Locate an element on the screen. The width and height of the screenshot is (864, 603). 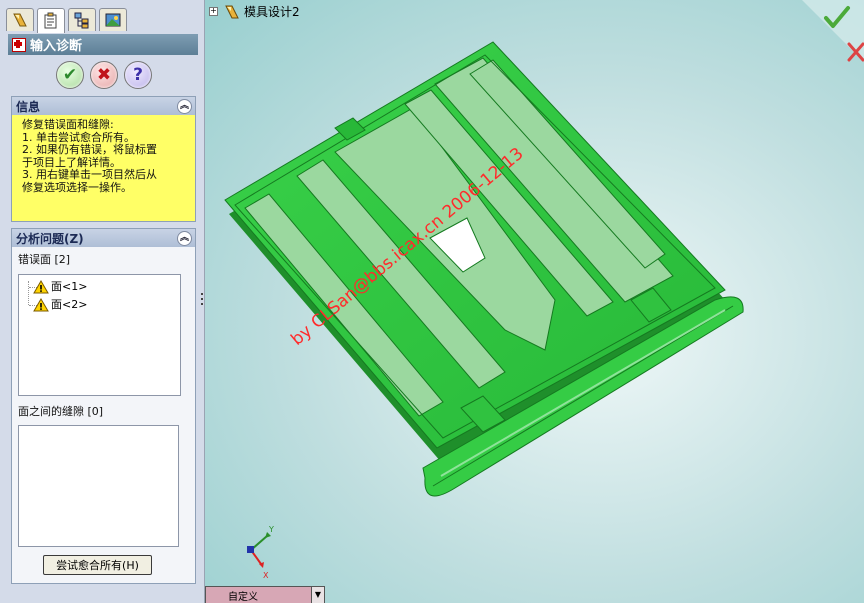
list-item: 面<2> is located at coordinates (60, 304).